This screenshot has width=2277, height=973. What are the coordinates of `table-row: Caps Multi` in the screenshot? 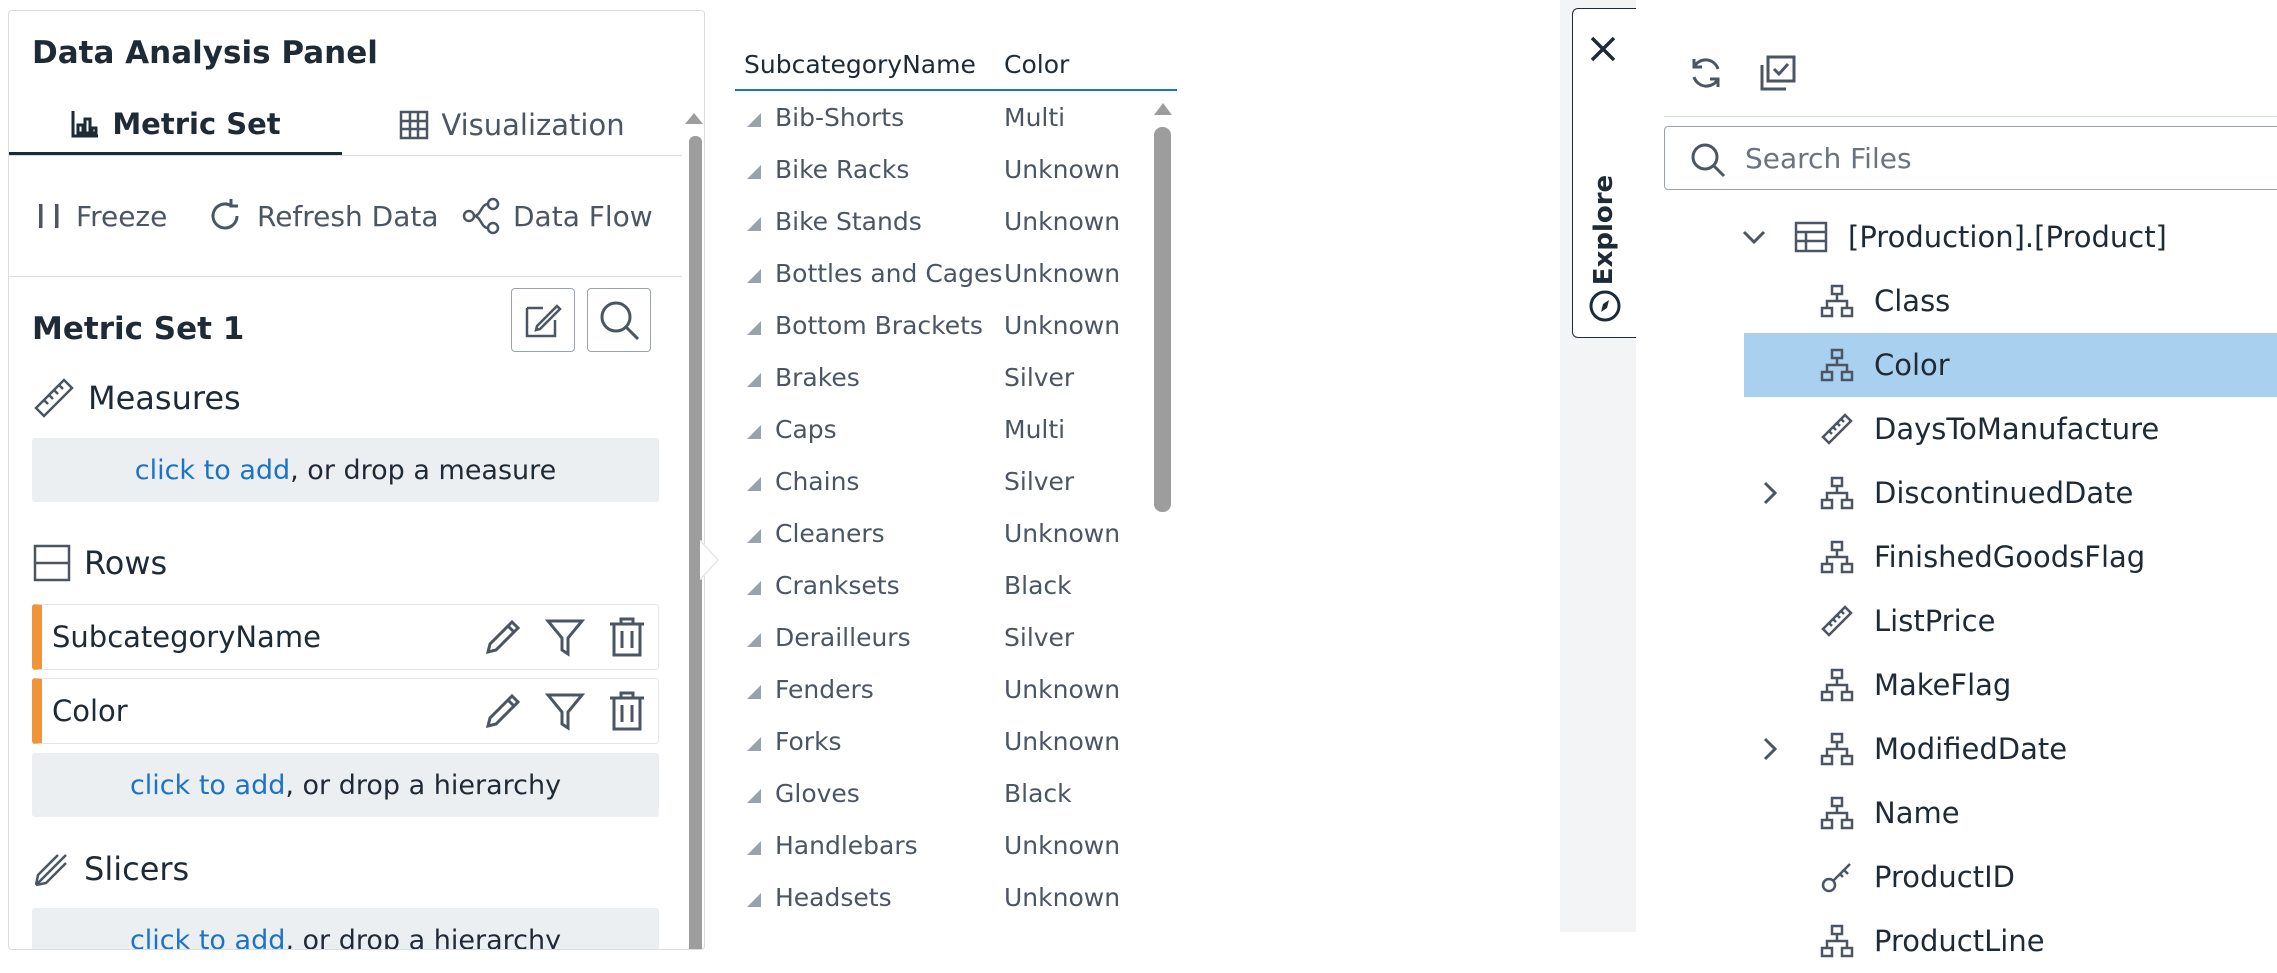 It's located at (940, 431).